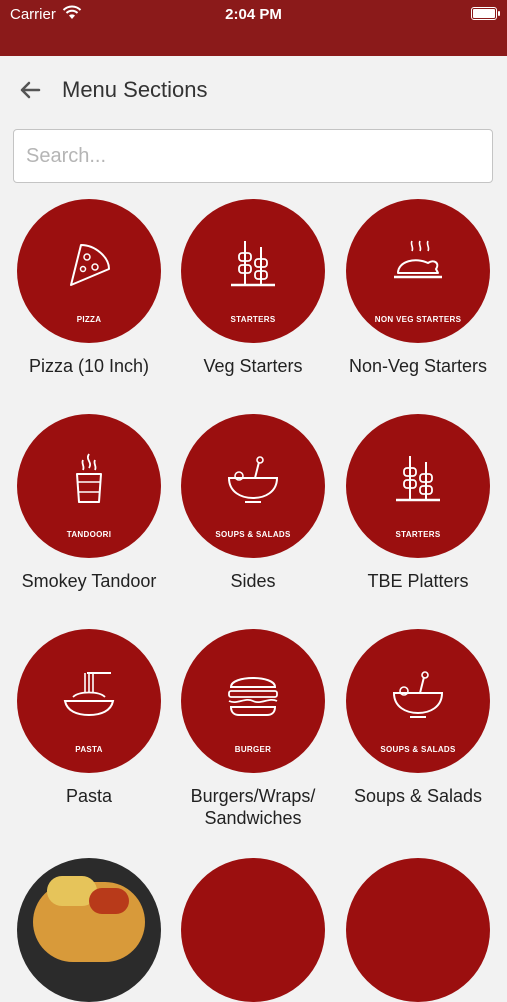 This screenshot has width=507, height=1002. What do you see at coordinates (253, 581) in the screenshot?
I see `section-label: Sides` at bounding box center [253, 581].